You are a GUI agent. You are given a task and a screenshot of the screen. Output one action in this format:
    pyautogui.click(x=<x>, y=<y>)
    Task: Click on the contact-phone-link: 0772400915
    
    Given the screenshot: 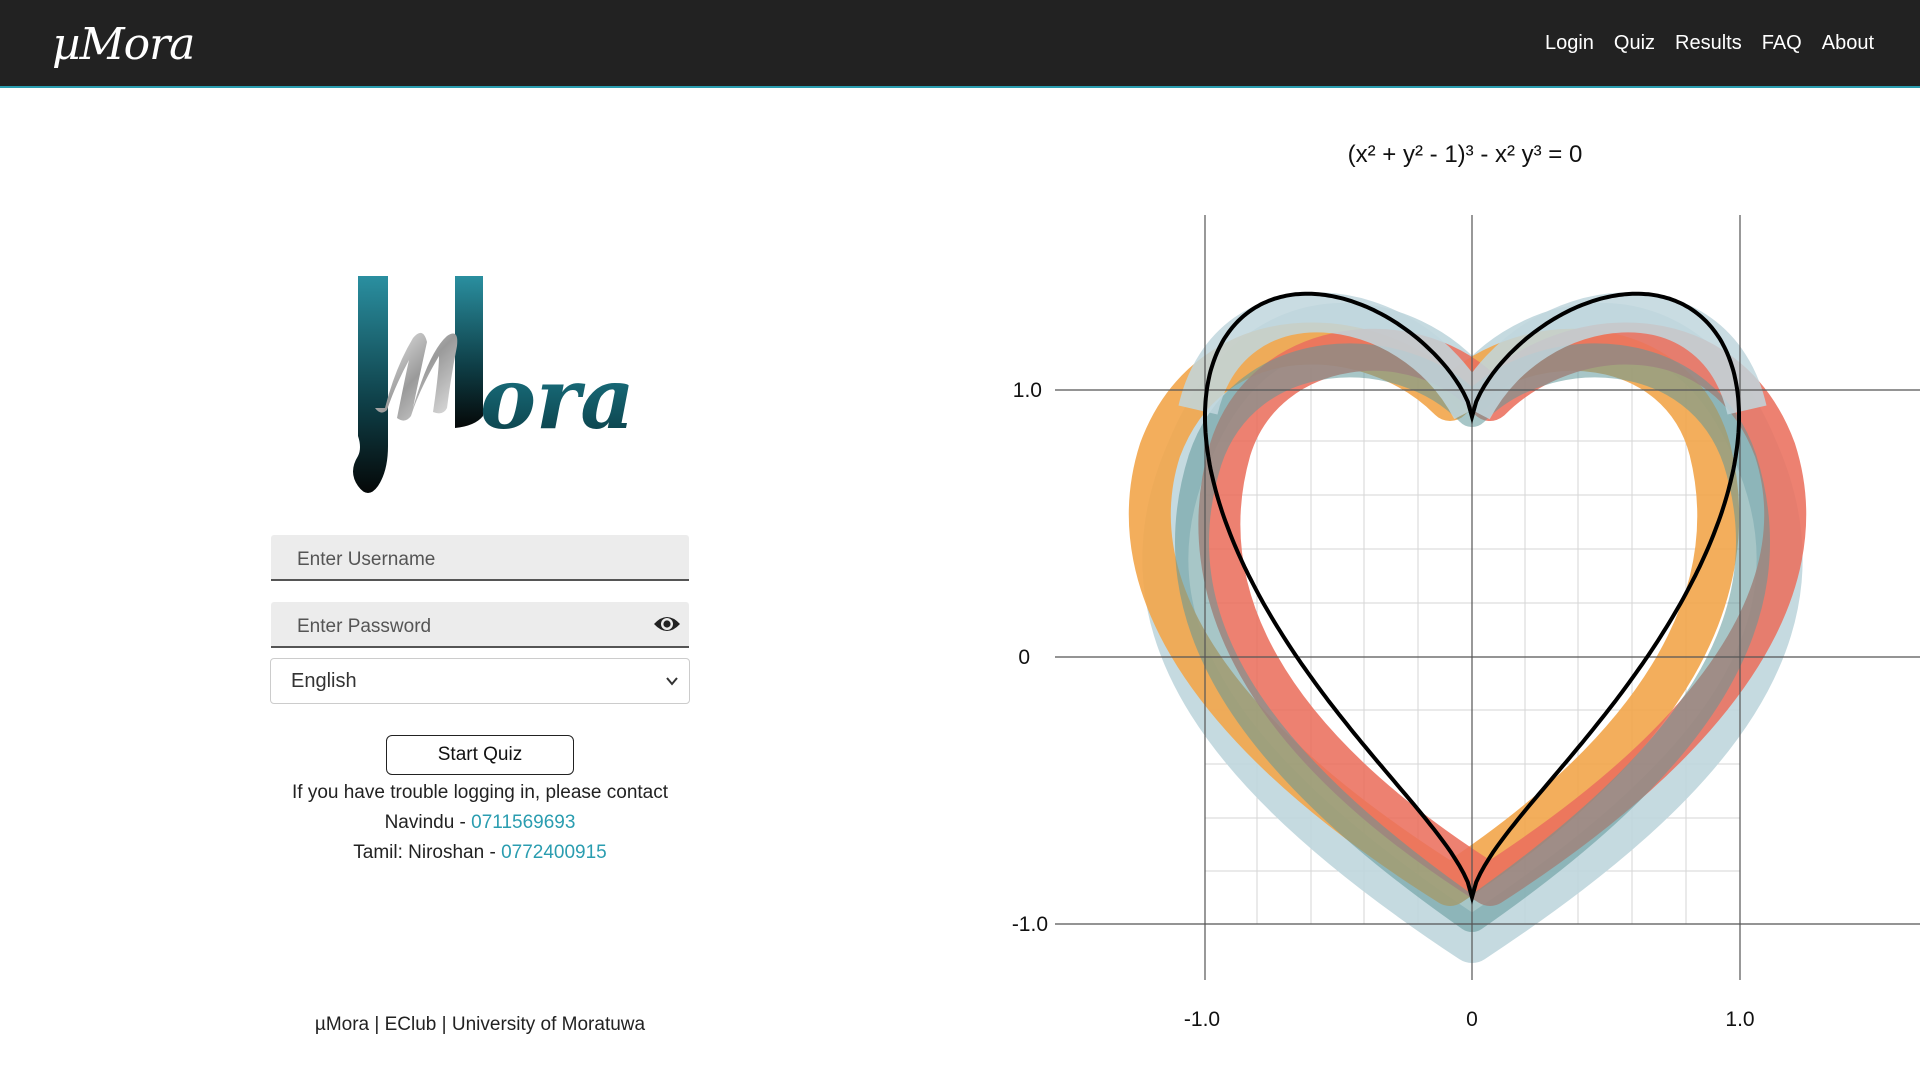 What is the action you would take?
    pyautogui.click(x=554, y=852)
    